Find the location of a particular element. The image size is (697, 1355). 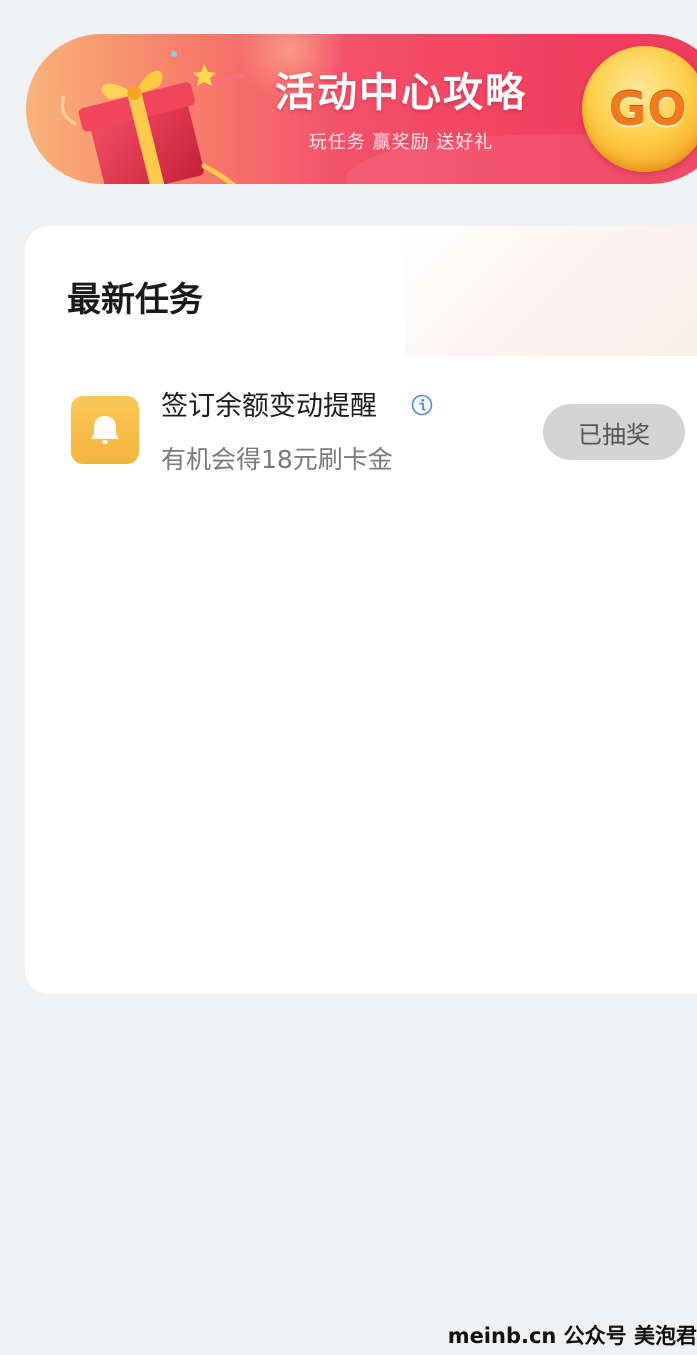

go-button: GO is located at coordinates (639, 109).